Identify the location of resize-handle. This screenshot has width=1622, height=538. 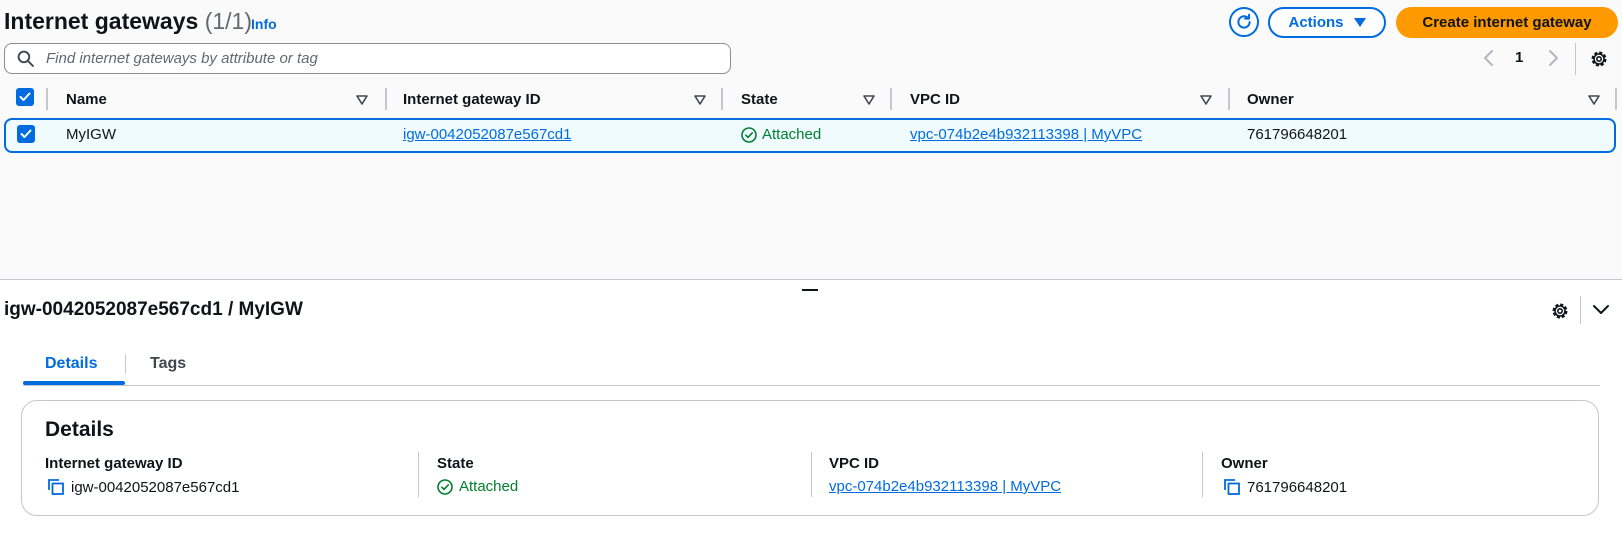
(810, 290).